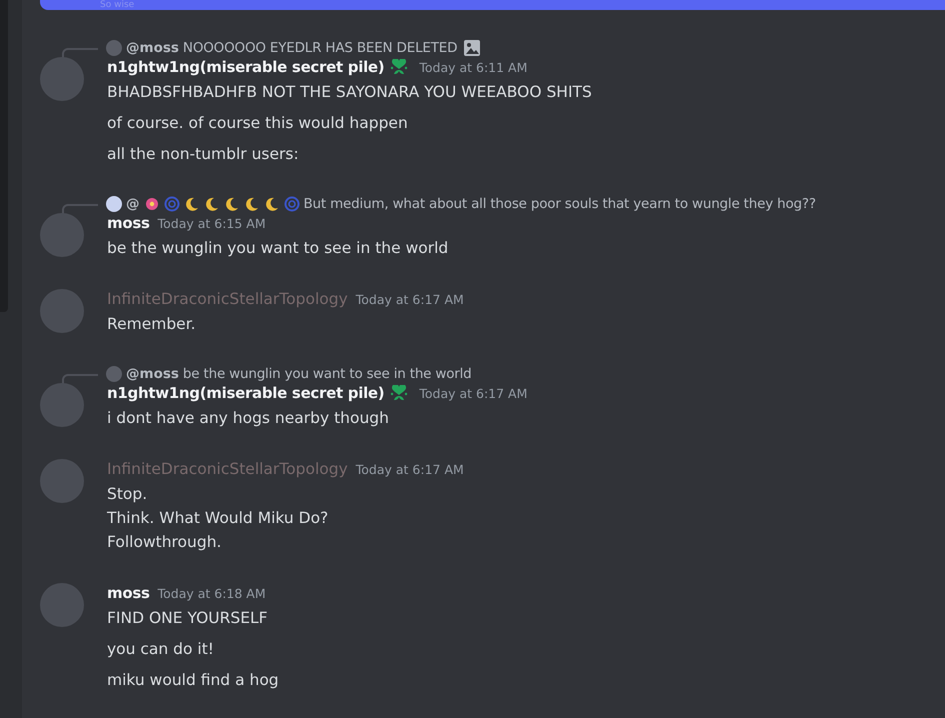  I want to click on message-text: Stop., so click(127, 494).